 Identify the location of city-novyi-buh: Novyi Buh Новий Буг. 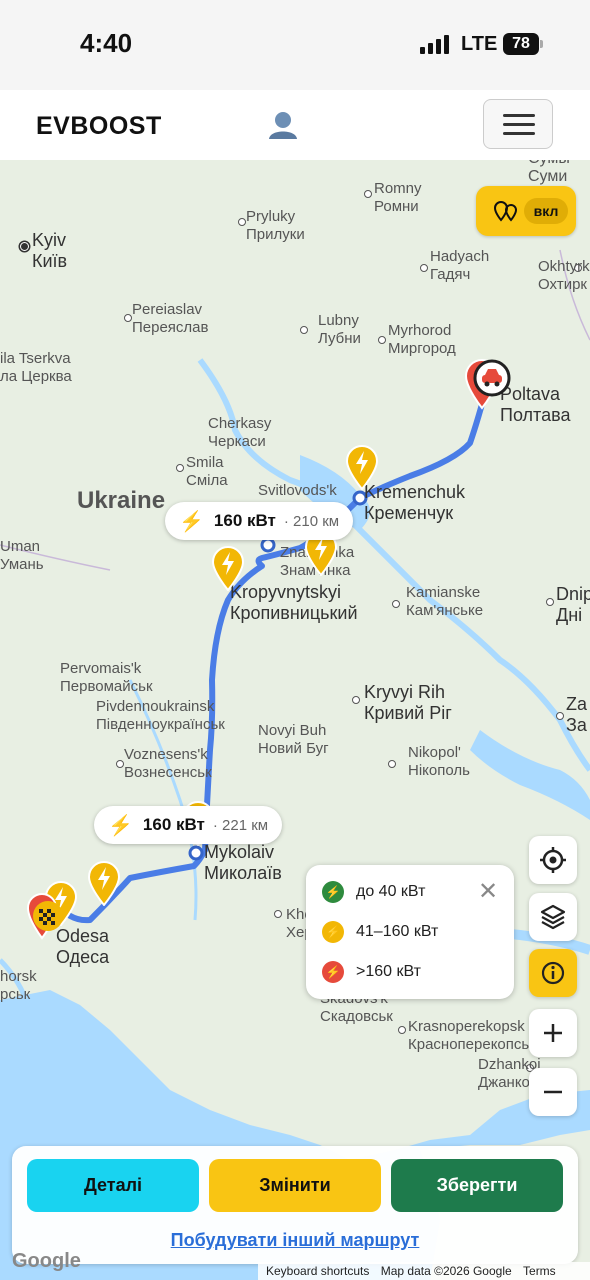
(293, 740).